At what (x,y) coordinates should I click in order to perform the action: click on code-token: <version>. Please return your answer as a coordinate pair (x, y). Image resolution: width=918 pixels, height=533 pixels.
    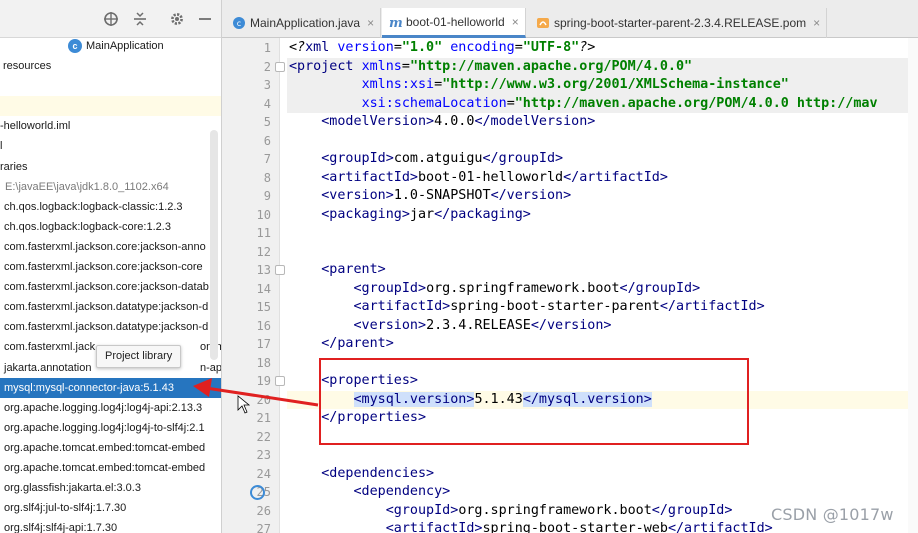
    Looking at the image, I should click on (390, 325).